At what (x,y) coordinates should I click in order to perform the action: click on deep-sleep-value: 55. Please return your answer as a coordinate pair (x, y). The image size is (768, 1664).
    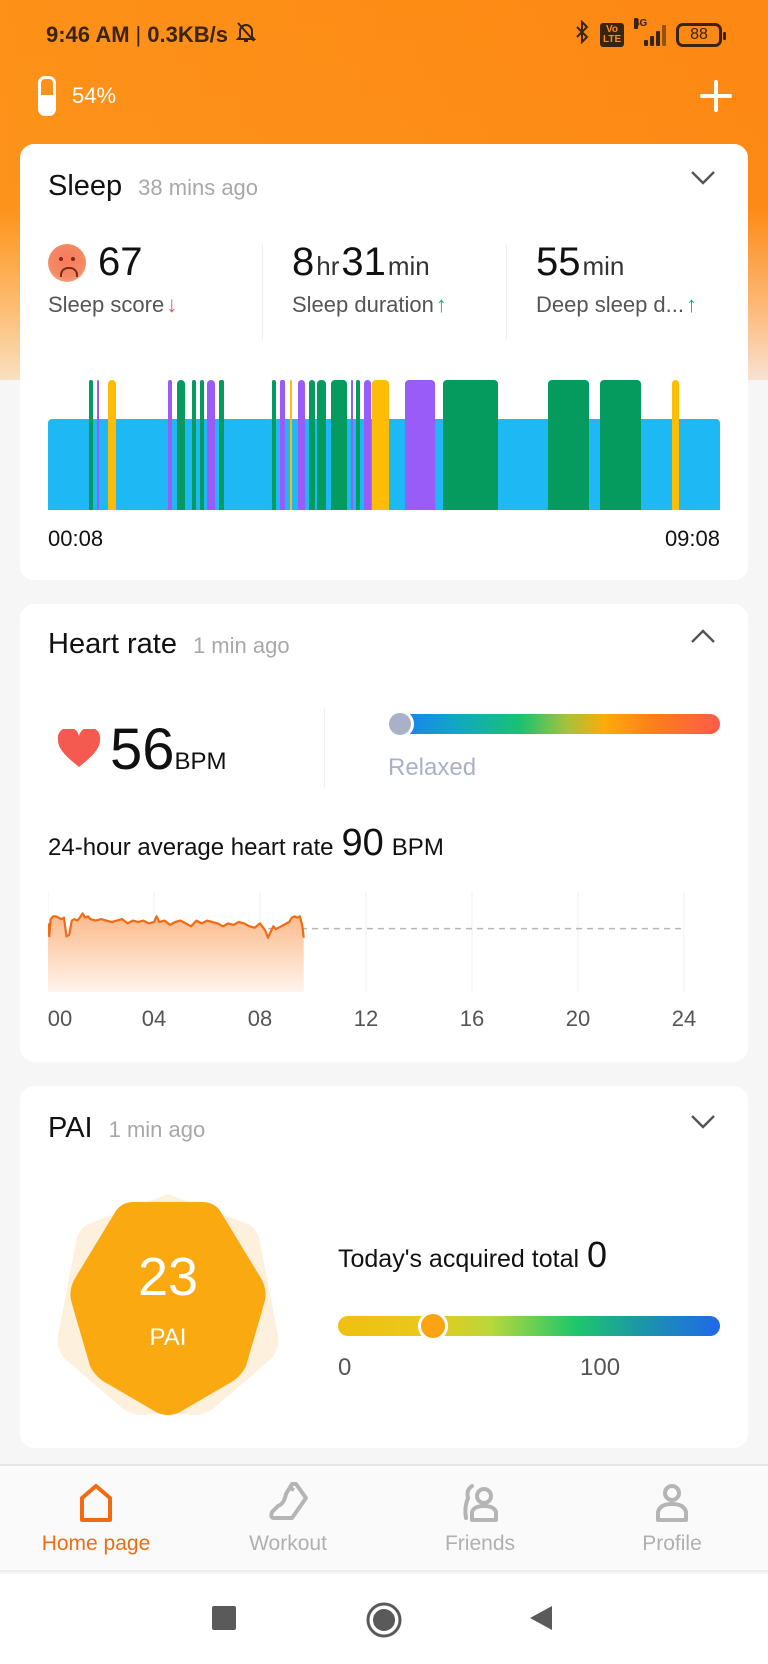
    Looking at the image, I should click on (558, 262).